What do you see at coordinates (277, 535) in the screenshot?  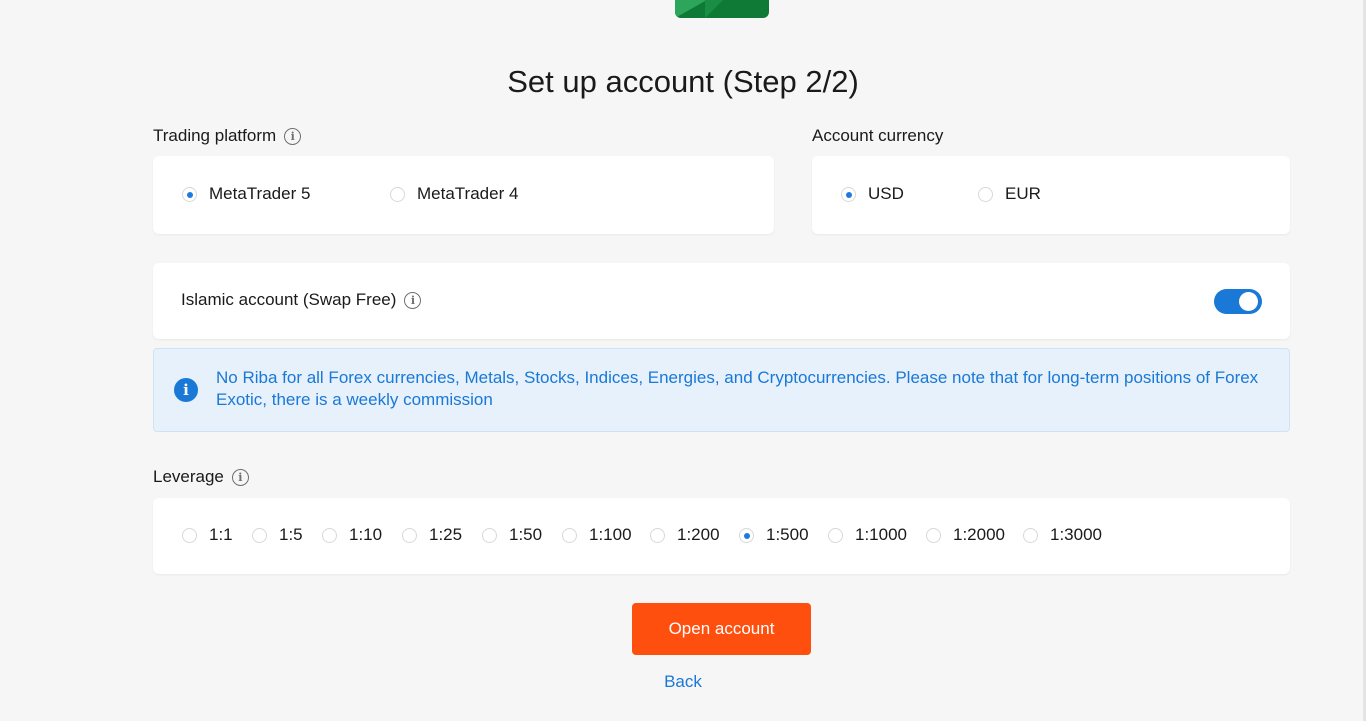 I see `radio-leverage-1-5: 1:5` at bounding box center [277, 535].